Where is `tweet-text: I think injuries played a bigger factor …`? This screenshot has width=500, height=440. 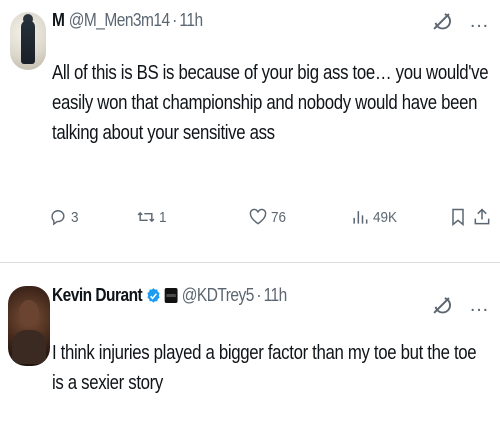 tweet-text: I think injuries played a bigger factor … is located at coordinates (264, 368).